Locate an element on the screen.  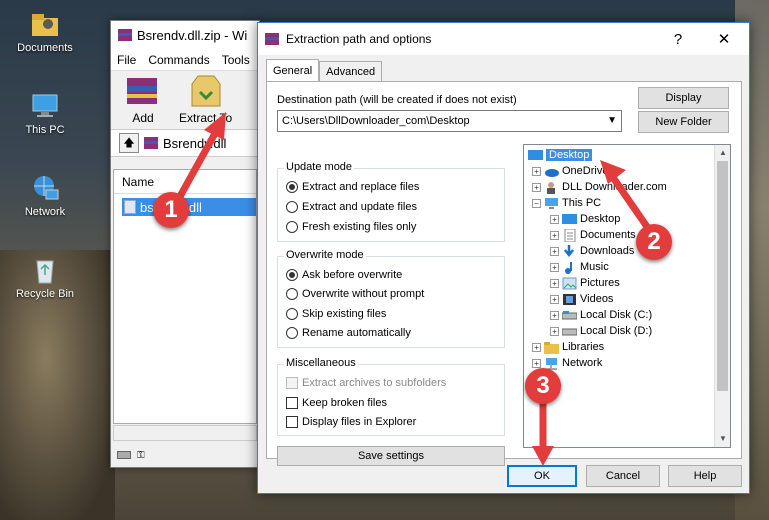
checkbox-icon is located at coordinates (292, 383).